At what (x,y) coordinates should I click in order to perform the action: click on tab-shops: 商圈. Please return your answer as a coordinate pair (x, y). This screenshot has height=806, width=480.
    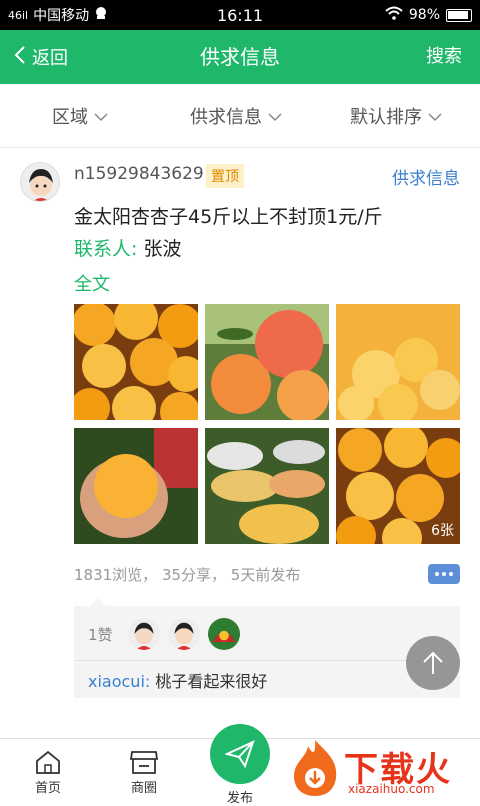
    Looking at the image, I should click on (144, 770).